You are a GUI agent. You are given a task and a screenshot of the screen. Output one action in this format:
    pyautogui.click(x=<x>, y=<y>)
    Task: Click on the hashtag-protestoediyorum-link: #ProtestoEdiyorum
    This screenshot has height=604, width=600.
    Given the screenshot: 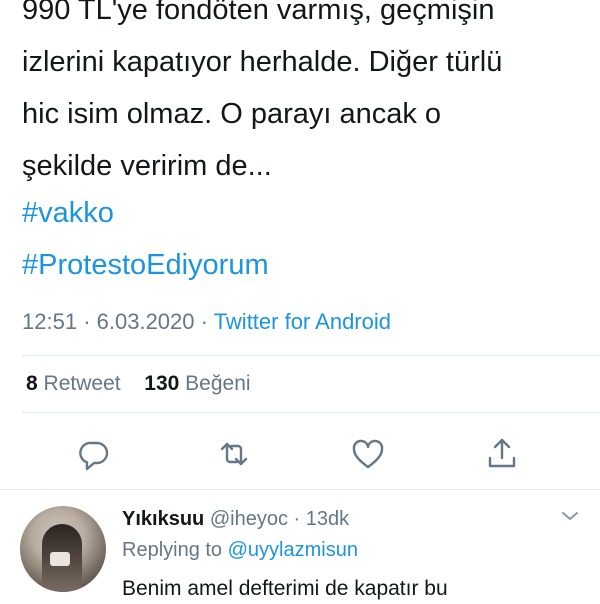 What is the action you would take?
    pyautogui.click(x=145, y=265)
    